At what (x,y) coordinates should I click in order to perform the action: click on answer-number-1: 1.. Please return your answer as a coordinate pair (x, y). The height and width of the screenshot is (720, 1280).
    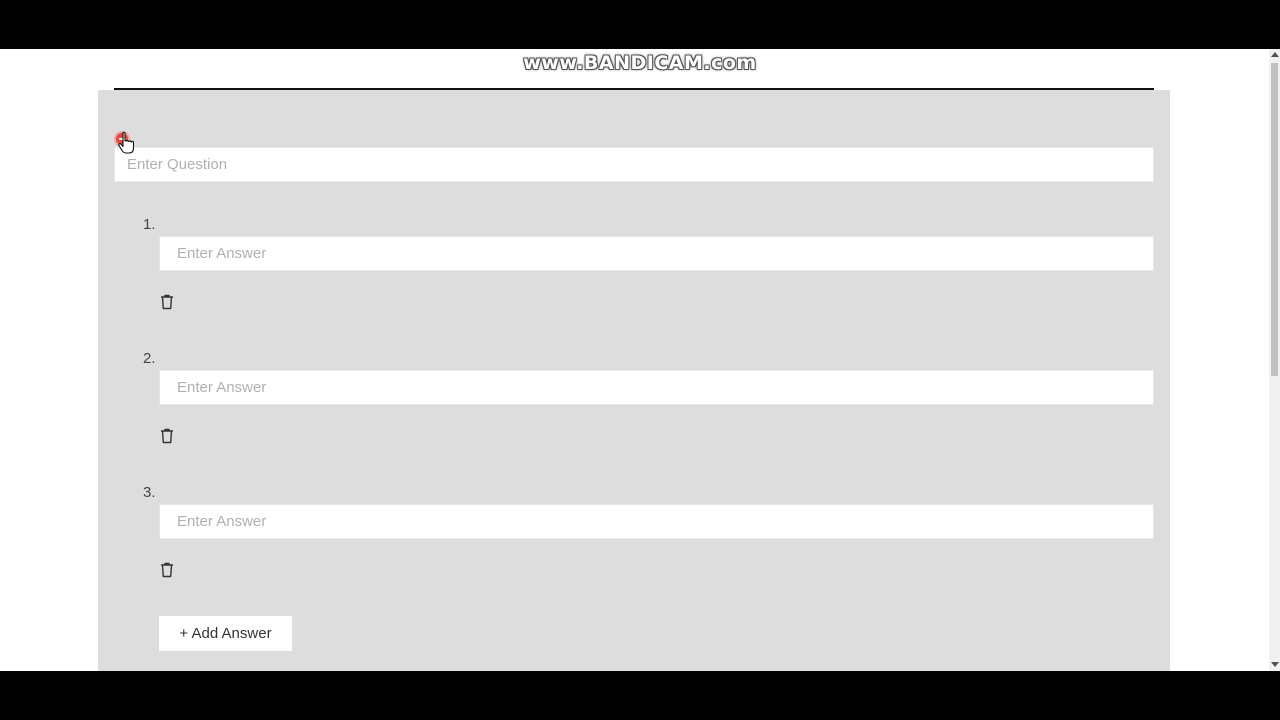
    Looking at the image, I should click on (149, 224).